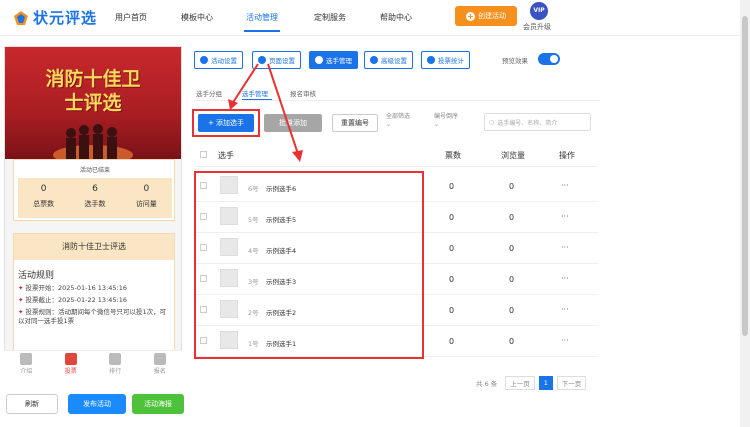 The height and width of the screenshot is (427, 750). What do you see at coordinates (93, 79) in the screenshot?
I see `banner-title-line1: 消防十佳卫` at bounding box center [93, 79].